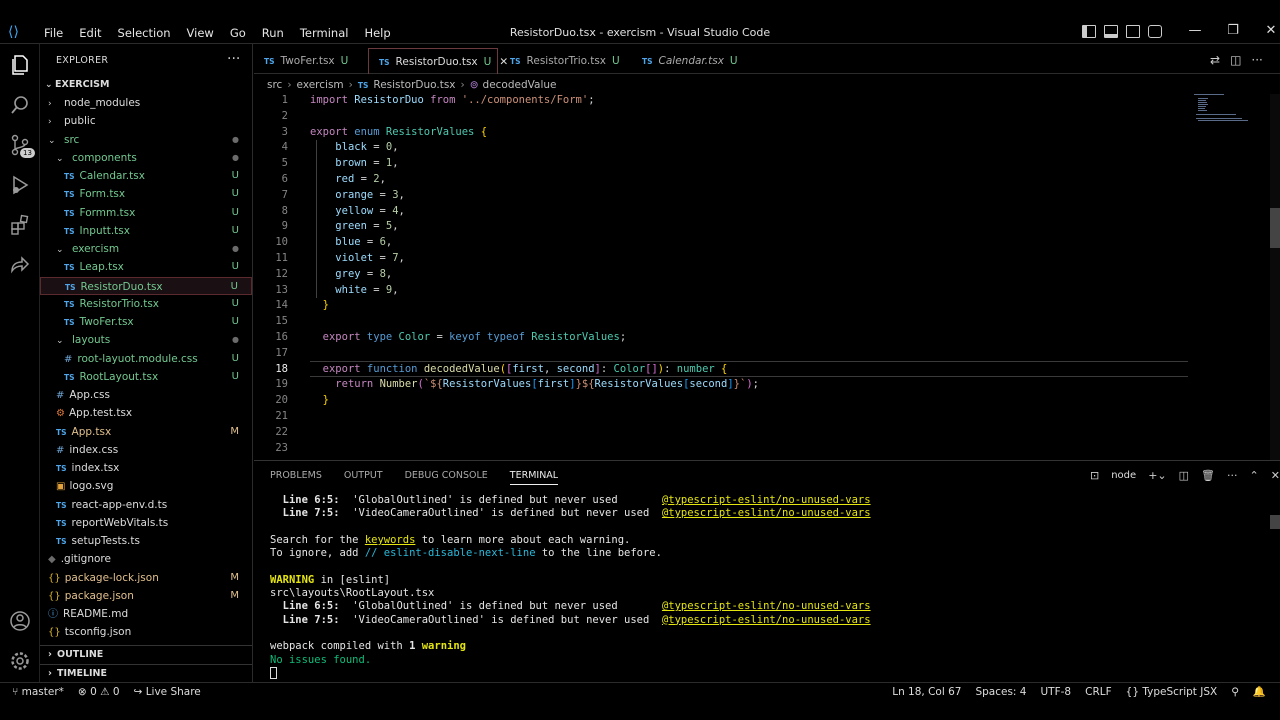  Describe the element at coordinates (238, 33) in the screenshot. I see `menu-go: Go` at that location.